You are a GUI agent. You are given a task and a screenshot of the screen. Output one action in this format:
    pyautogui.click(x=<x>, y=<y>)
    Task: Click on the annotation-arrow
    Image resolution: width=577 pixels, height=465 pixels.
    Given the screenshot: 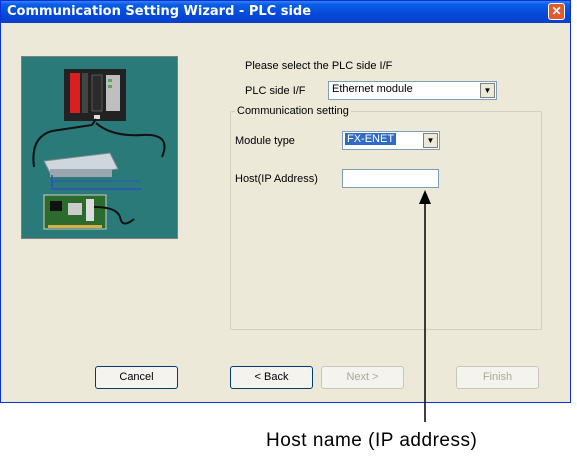 What is the action you would take?
    pyautogui.click(x=425, y=306)
    